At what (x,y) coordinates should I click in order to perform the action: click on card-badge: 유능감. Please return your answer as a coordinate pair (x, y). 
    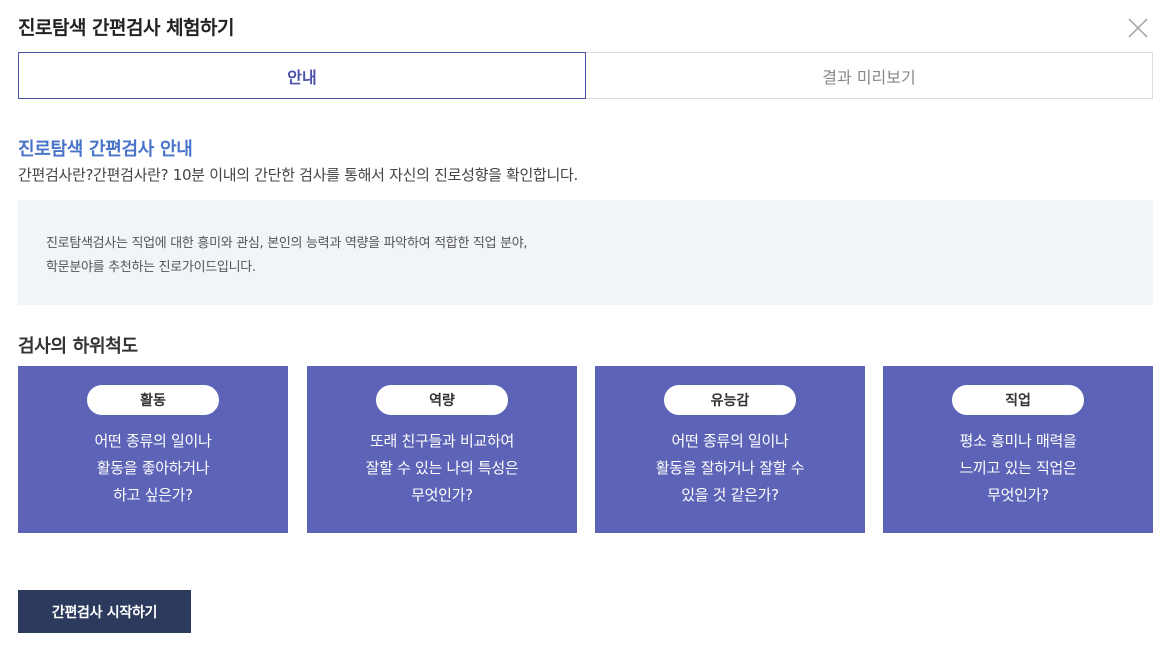
    Looking at the image, I should click on (730, 400).